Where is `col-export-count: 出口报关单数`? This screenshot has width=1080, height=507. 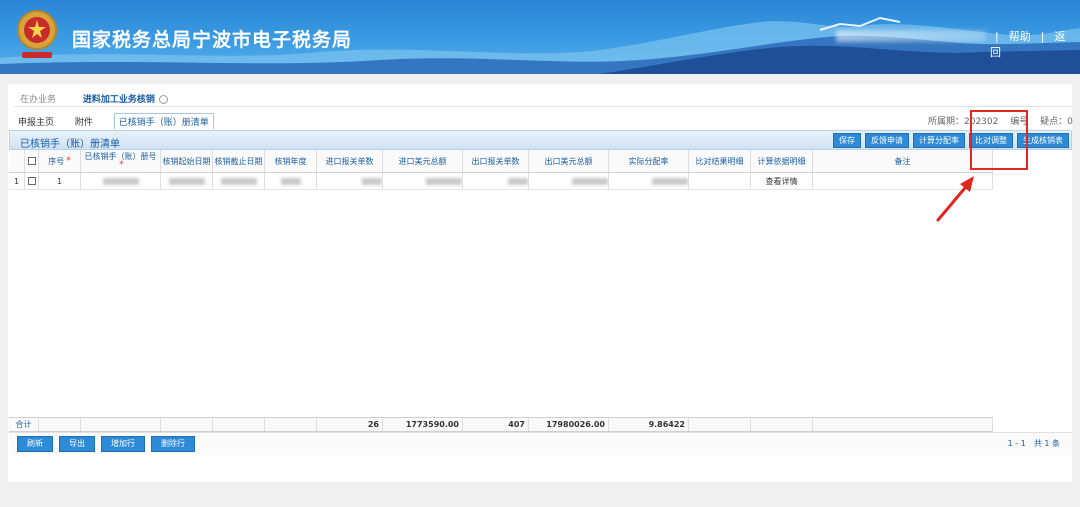
col-export-count: 出口报关单数 is located at coordinates (496, 161).